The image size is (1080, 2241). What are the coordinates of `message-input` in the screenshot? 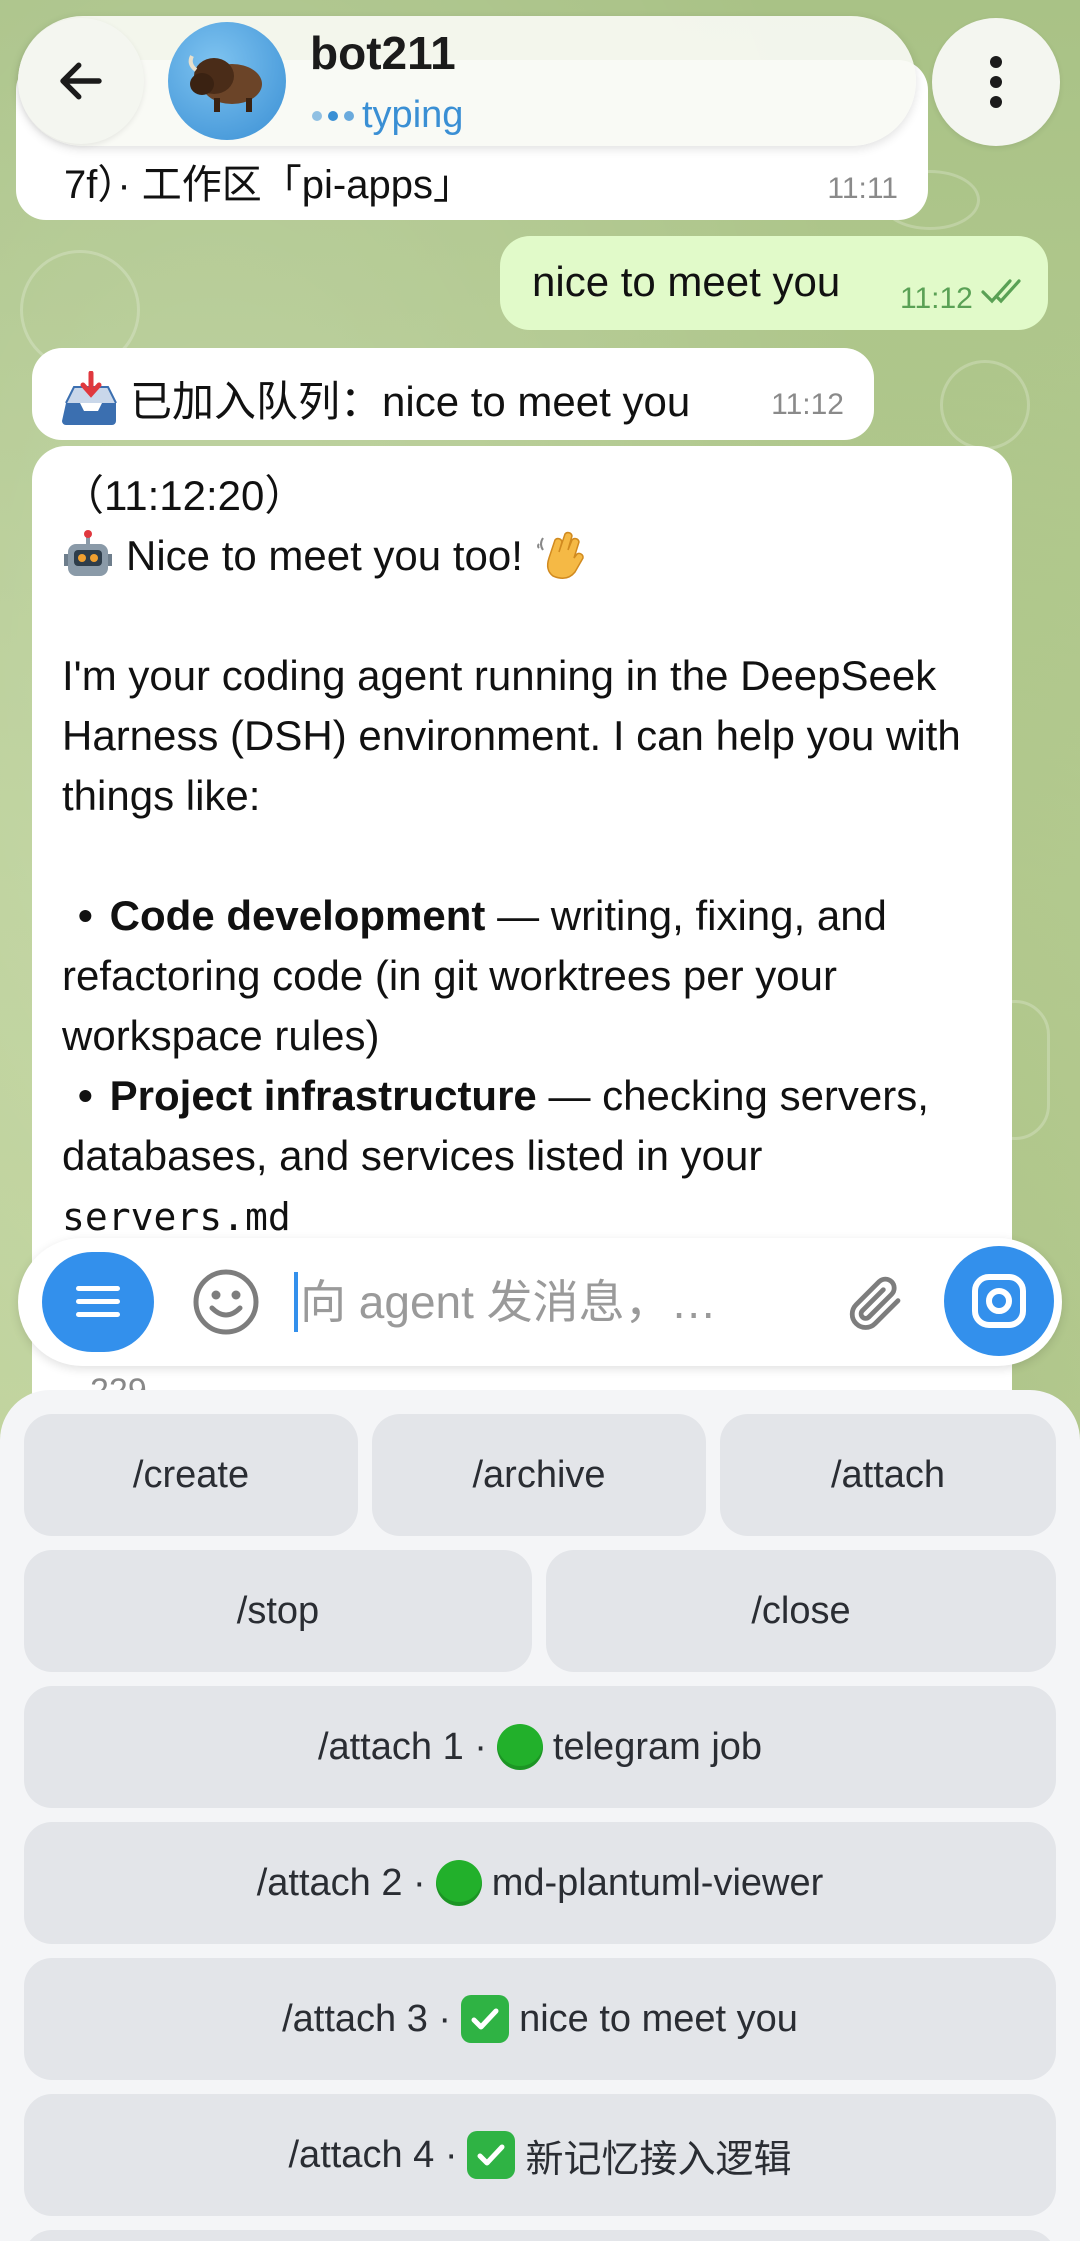 It's located at (560, 1302).